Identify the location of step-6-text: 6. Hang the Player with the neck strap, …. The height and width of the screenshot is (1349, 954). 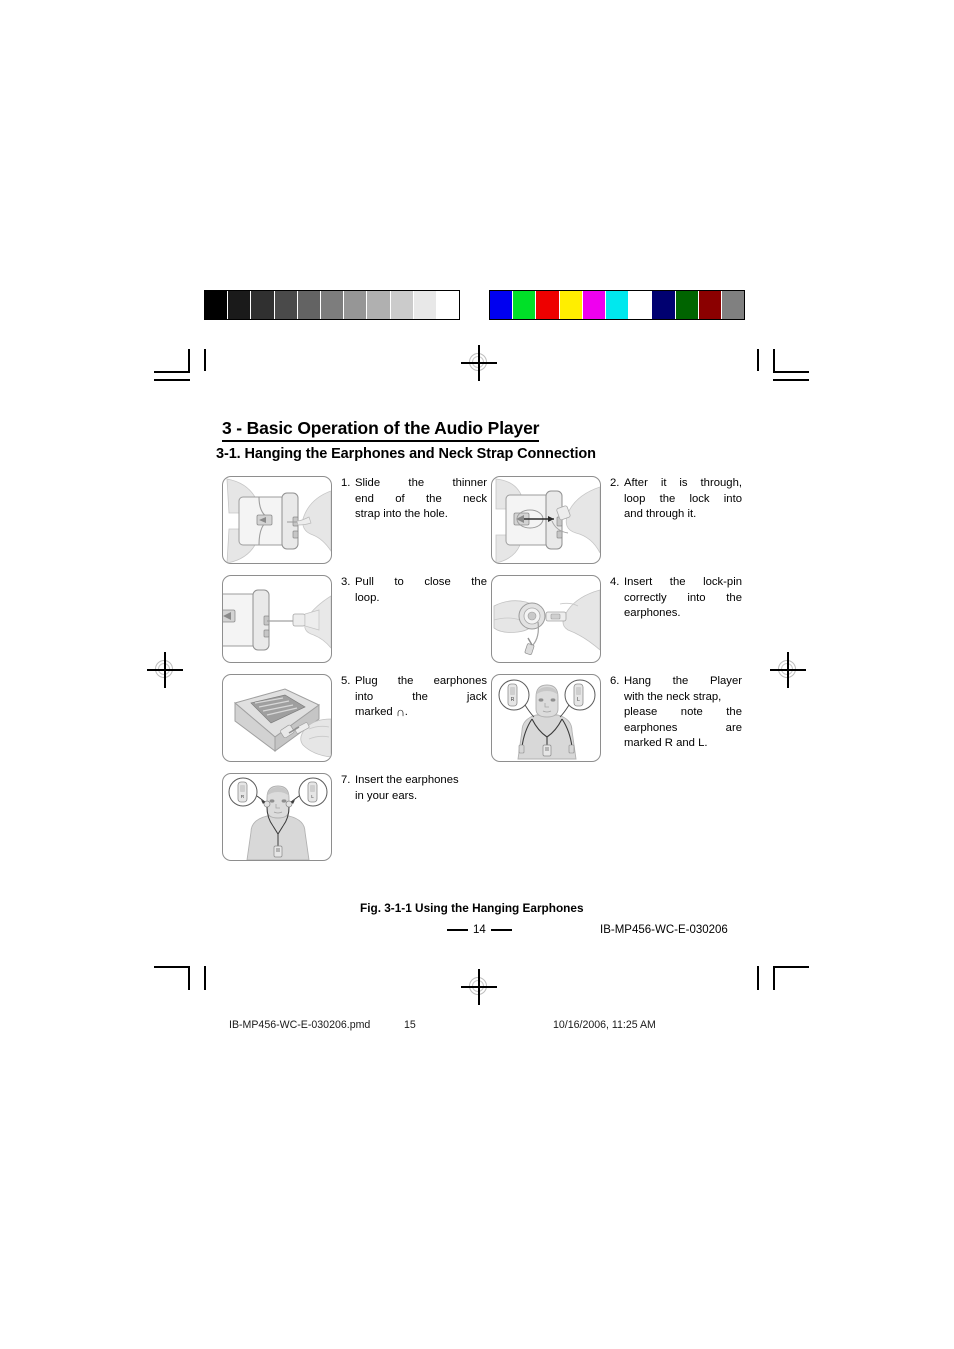
(676, 718).